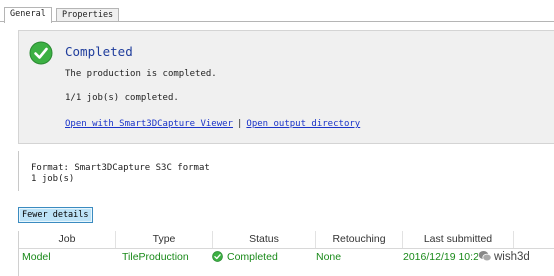 This screenshot has height=276, width=554. Describe the element at coordinates (41, 53) in the screenshot. I see `success-check-icon` at that location.